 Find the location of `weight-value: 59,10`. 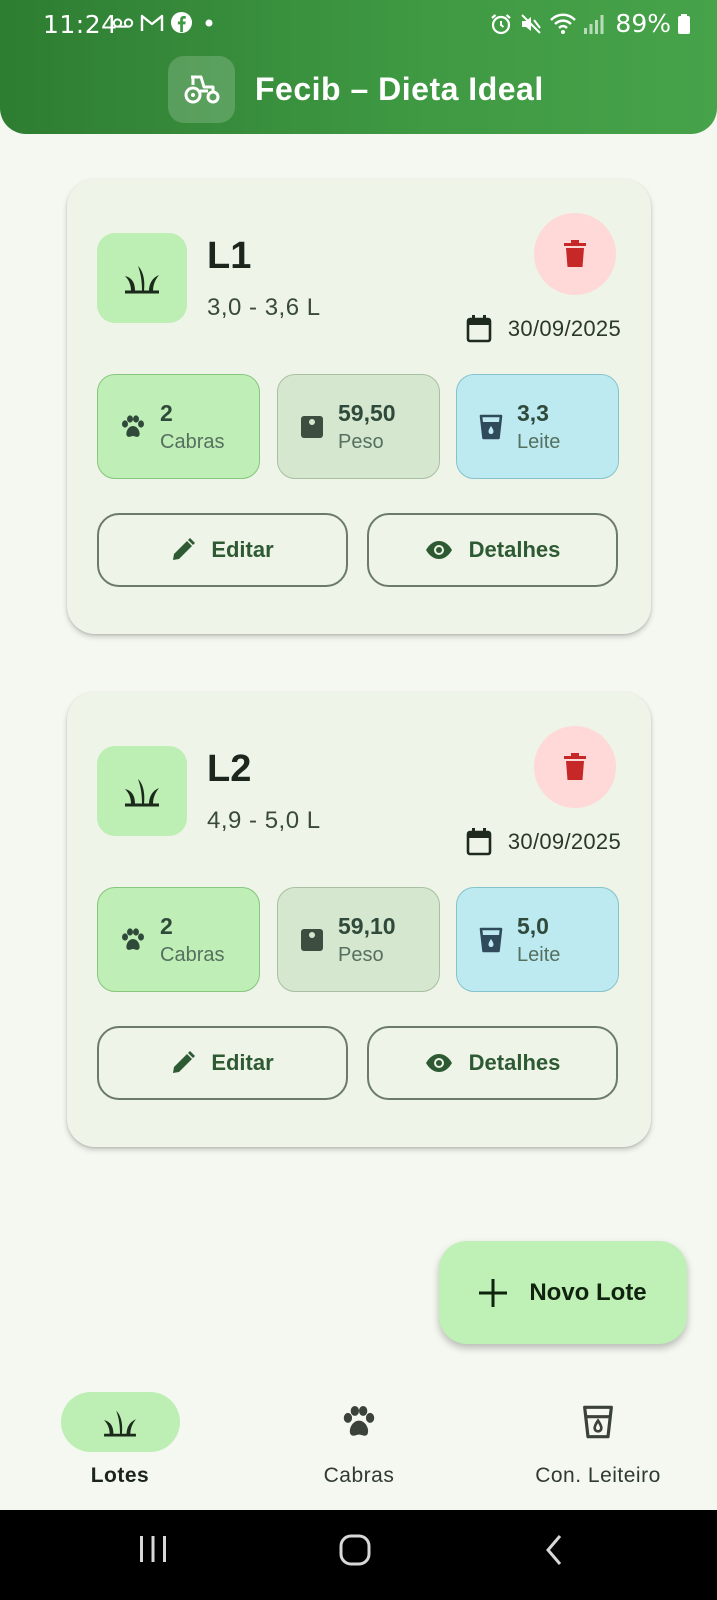

weight-value: 59,10 is located at coordinates (367, 925).